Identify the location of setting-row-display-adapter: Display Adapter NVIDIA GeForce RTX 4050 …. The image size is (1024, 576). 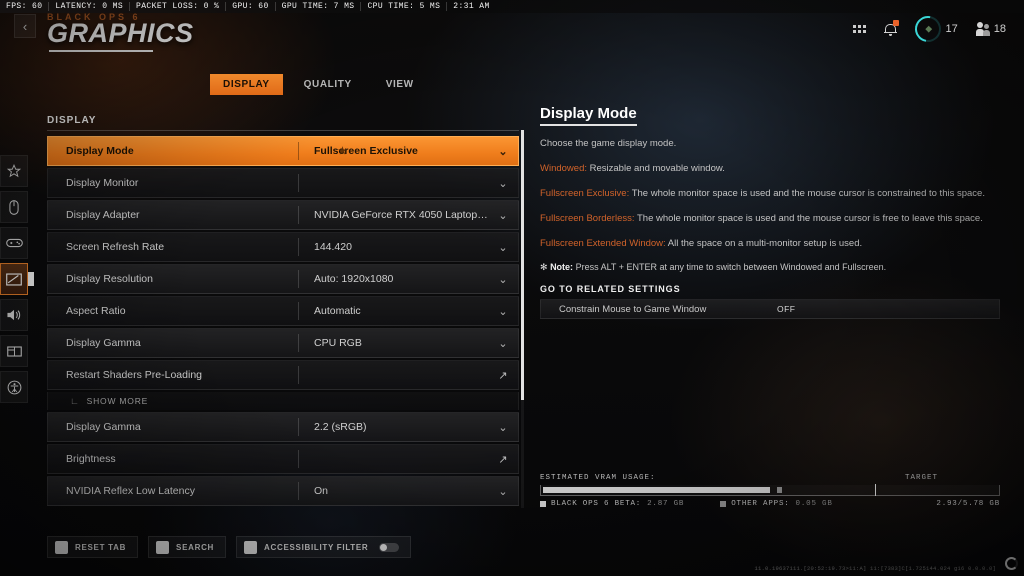
(283, 215).